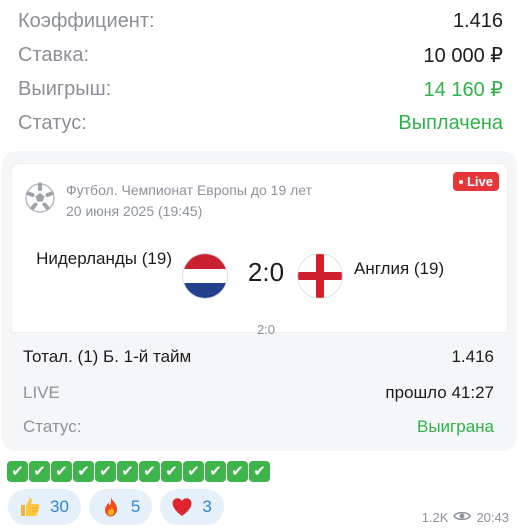  I want to click on reaction-fire: 5, so click(120, 507).